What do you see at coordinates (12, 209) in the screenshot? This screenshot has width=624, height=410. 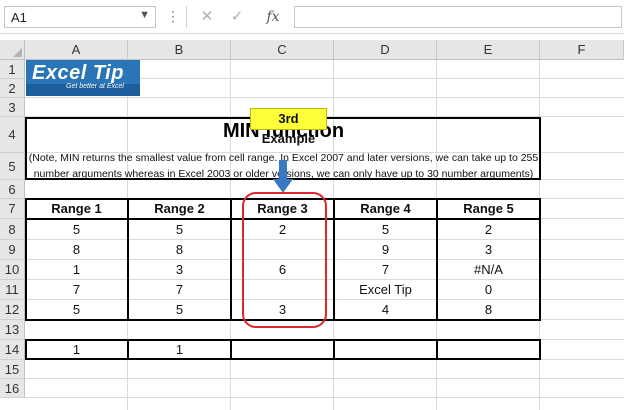 I see `row-header-7: 7` at bounding box center [12, 209].